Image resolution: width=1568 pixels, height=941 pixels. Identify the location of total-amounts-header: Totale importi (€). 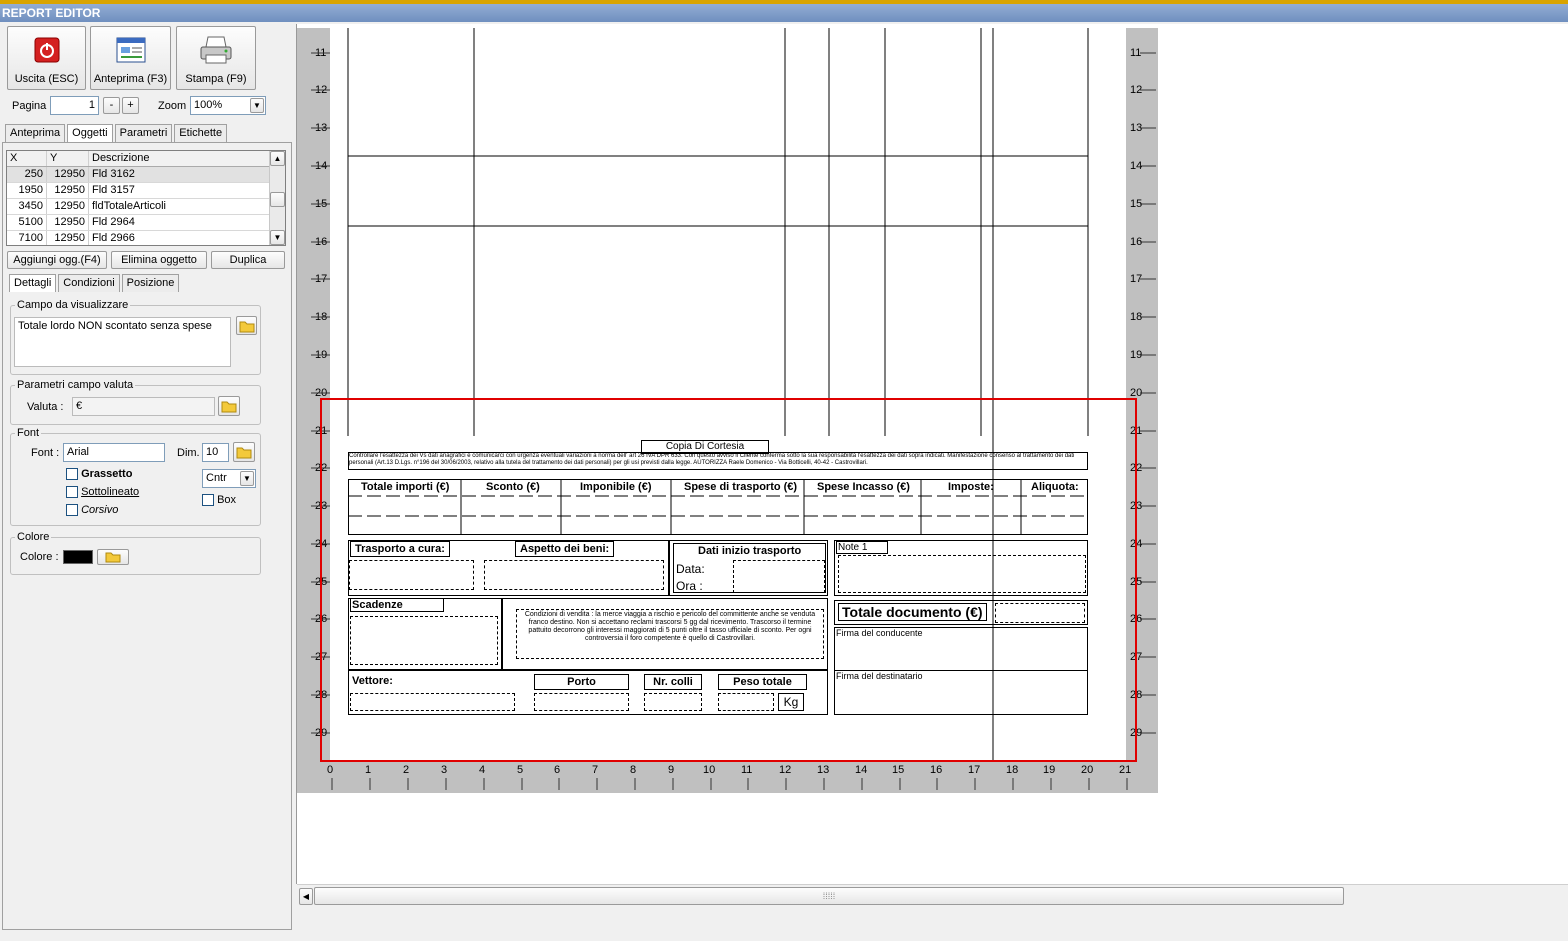
(405, 487).